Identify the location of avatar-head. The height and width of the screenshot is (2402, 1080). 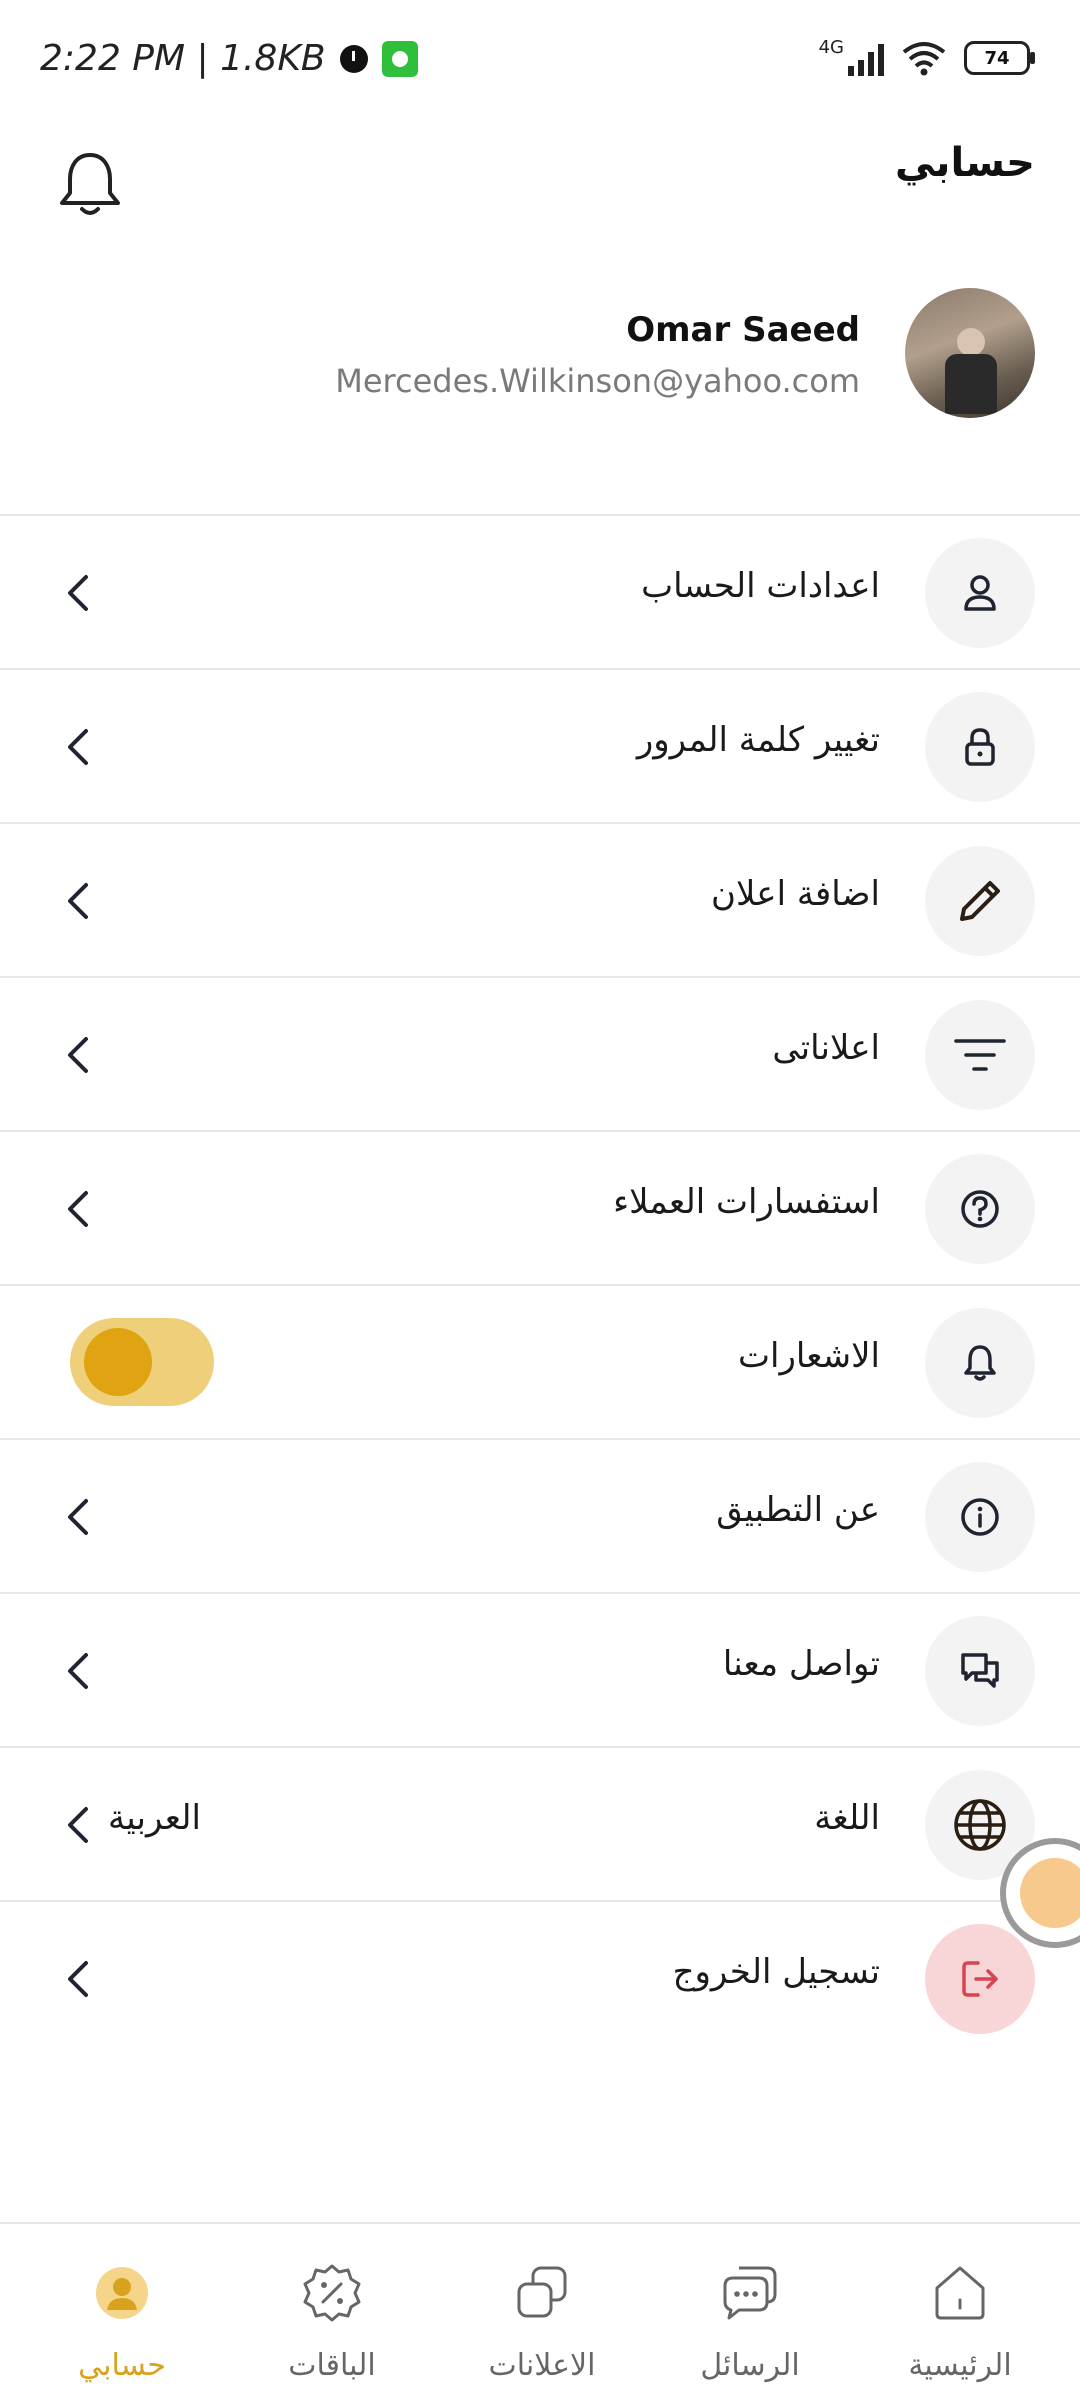
(971, 342).